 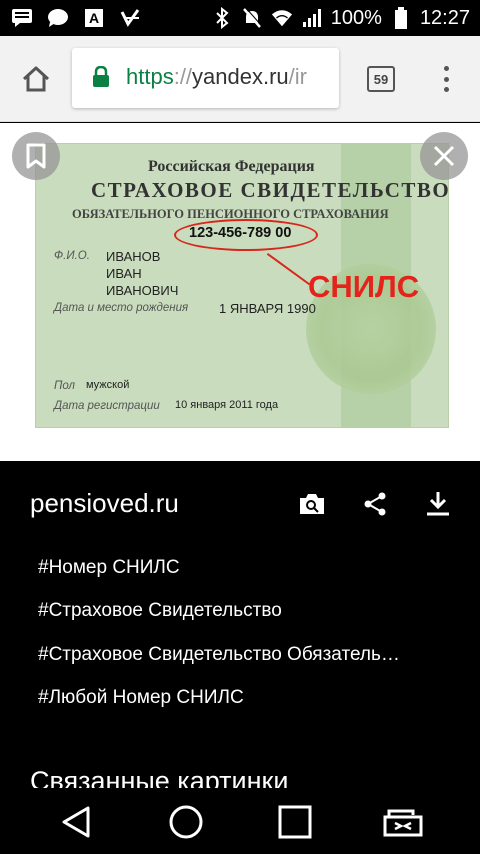 What do you see at coordinates (142, 290) in the screenshot?
I see `patronymic: ИВАНОВИЧ` at bounding box center [142, 290].